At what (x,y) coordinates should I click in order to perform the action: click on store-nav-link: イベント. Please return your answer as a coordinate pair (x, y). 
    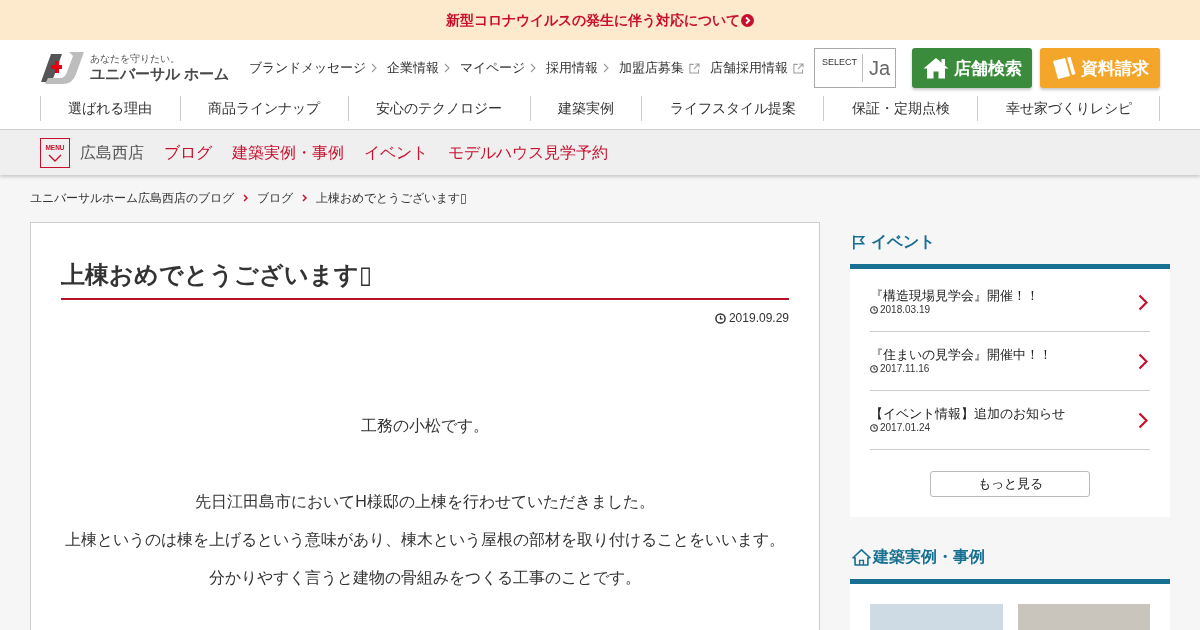
    Looking at the image, I should click on (396, 152).